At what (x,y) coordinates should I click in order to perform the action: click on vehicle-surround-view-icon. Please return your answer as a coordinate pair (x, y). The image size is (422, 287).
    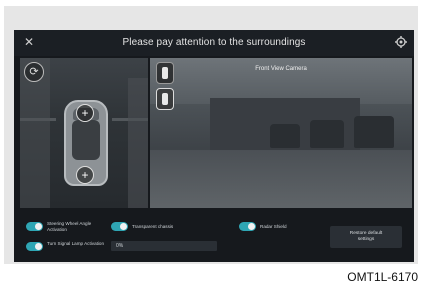
    Looking at the image, I should click on (165, 99).